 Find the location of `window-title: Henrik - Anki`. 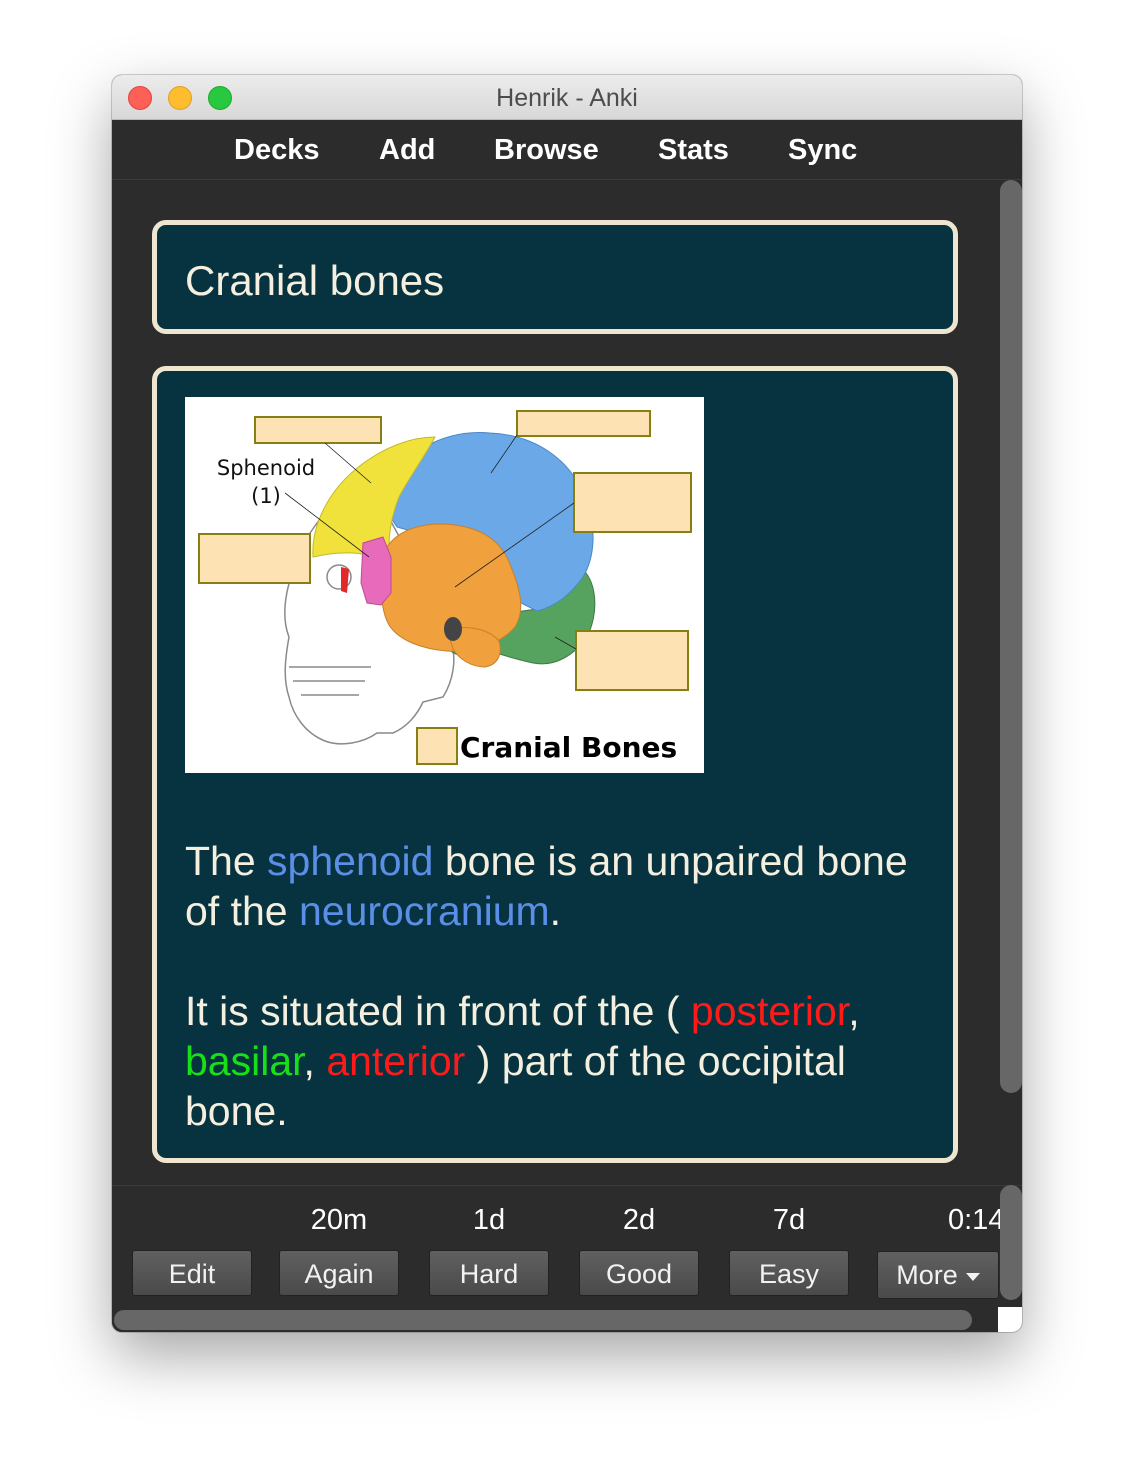

window-title: Henrik - Anki is located at coordinates (567, 98).